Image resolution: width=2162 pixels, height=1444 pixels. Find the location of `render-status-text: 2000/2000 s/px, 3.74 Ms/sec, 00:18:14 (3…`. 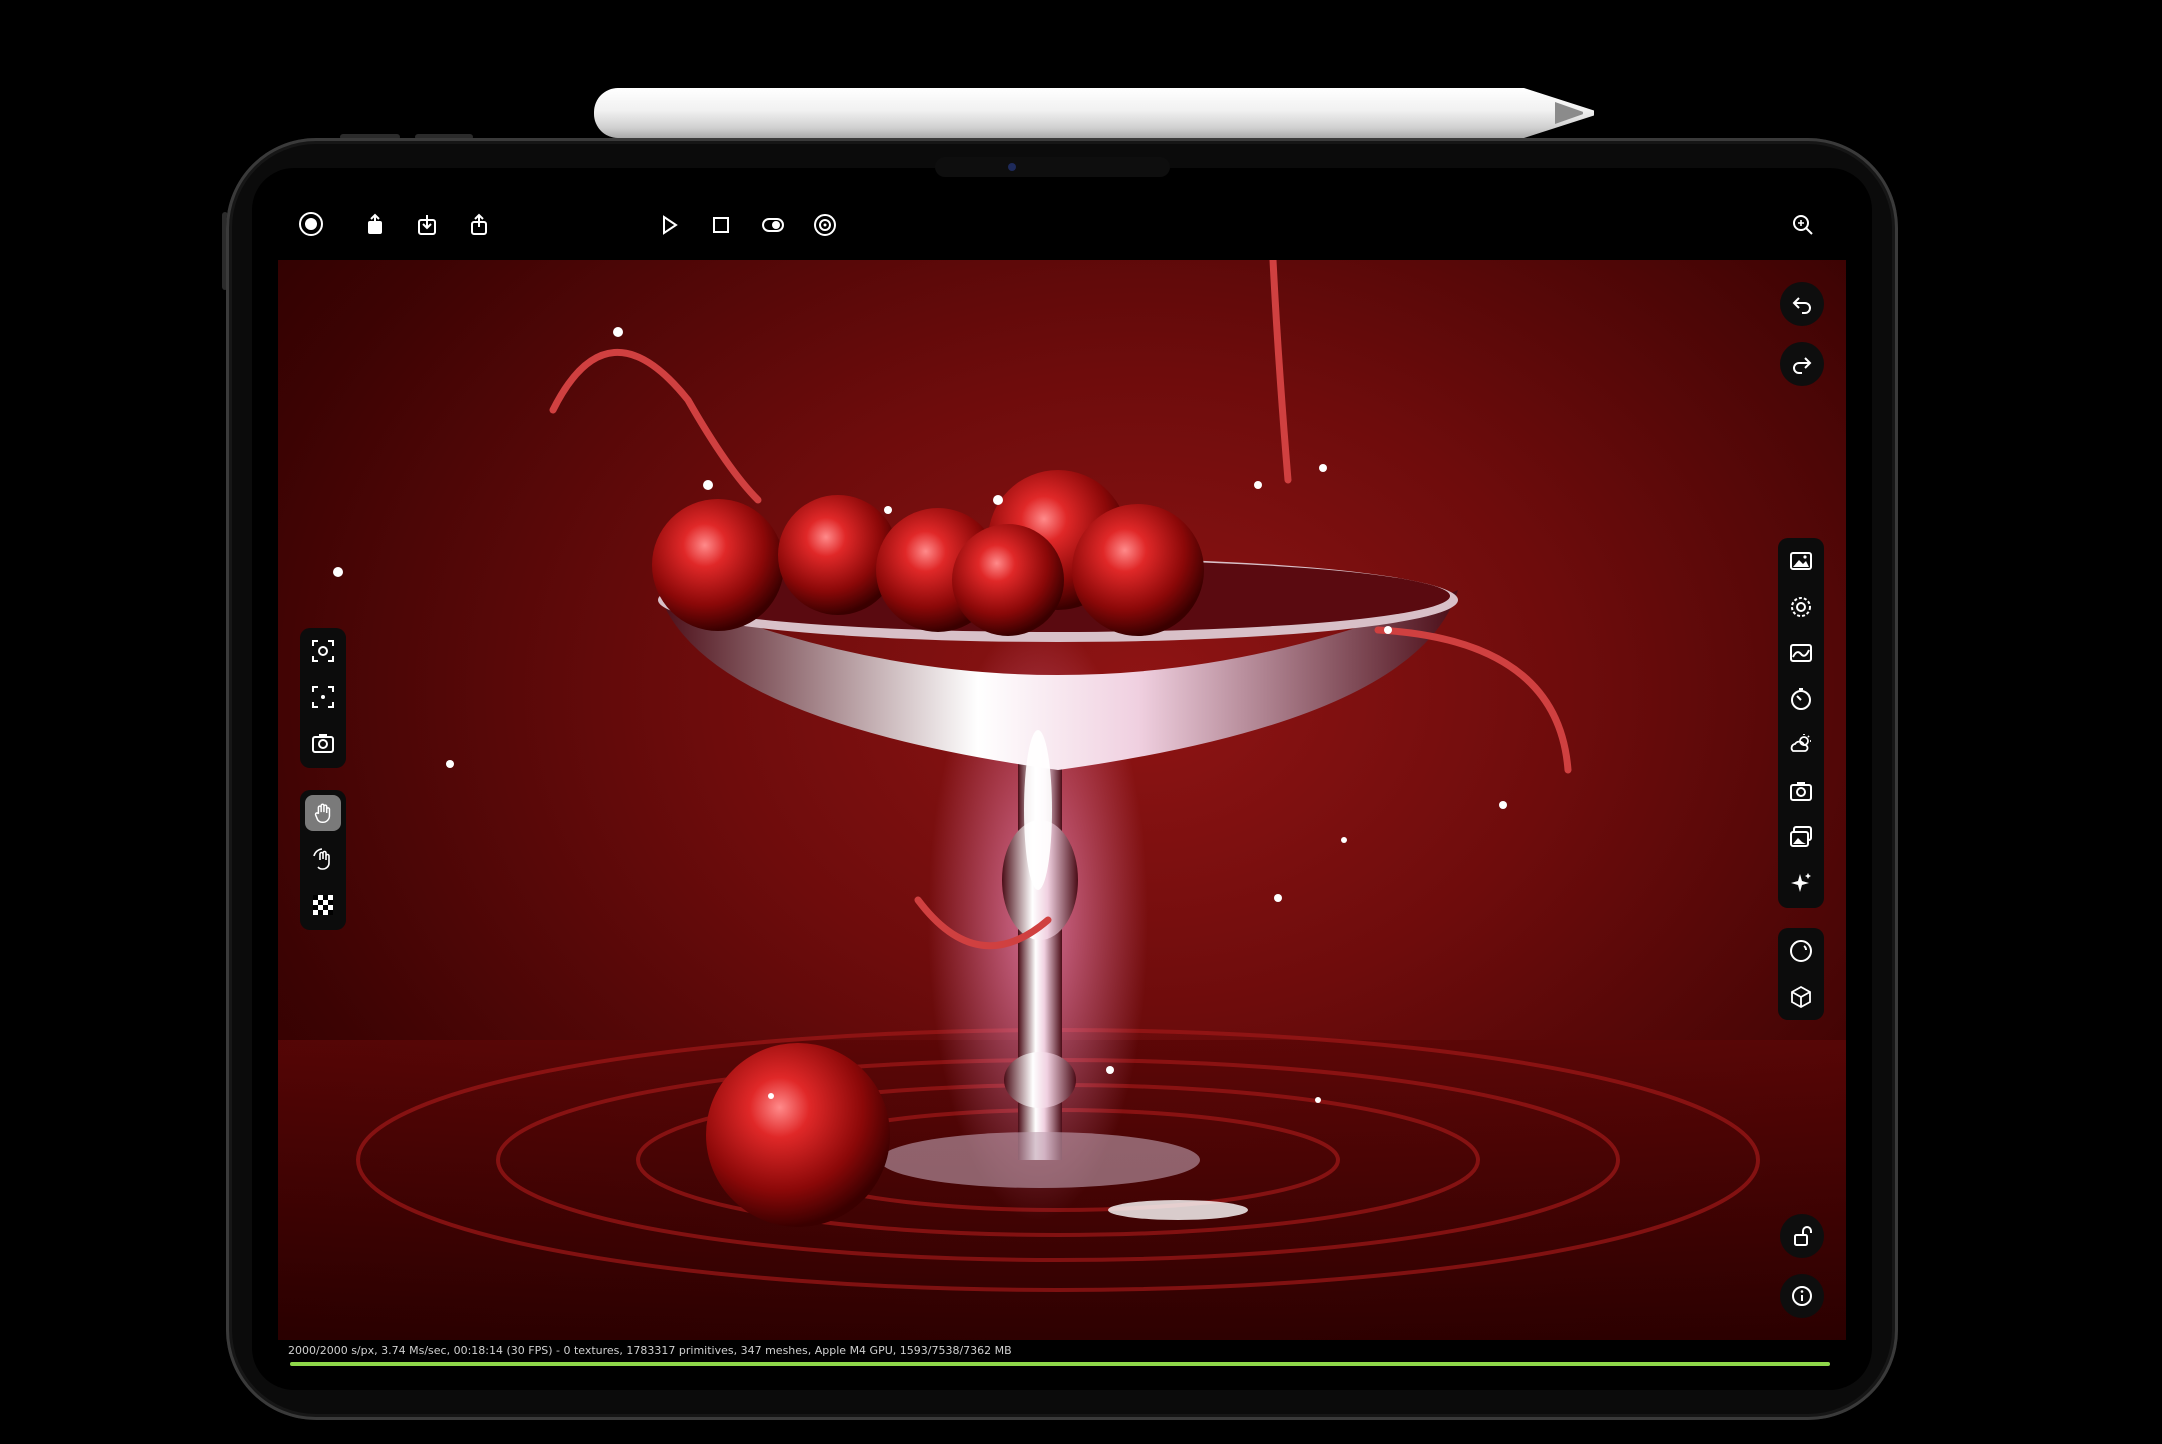

render-status-text: 2000/2000 s/px, 3.74 Ms/sec, 00:18:14 (3… is located at coordinates (650, 1350).